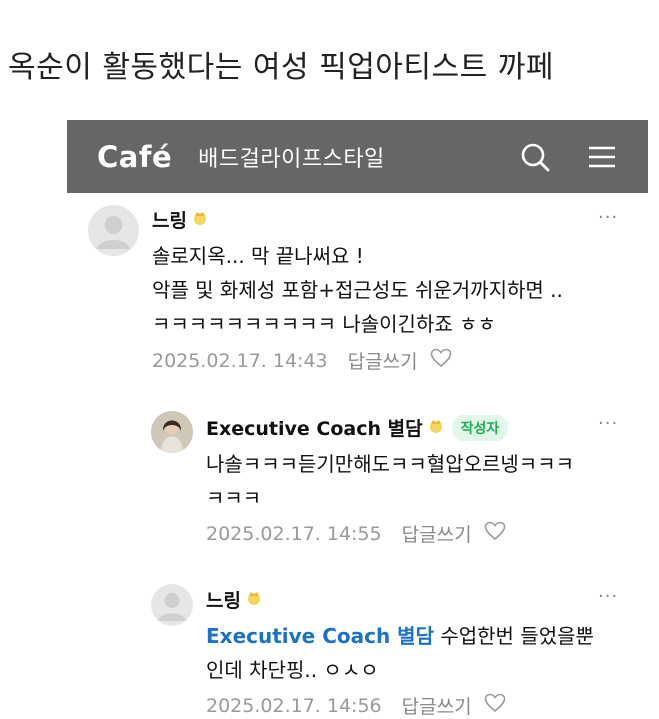  What do you see at coordinates (240, 360) in the screenshot?
I see `comment-date: 2025.02.17. 14:43` at bounding box center [240, 360].